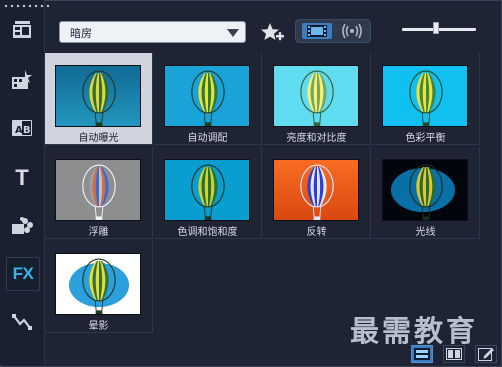 The width and height of the screenshot is (502, 367). I want to click on motion-path-icon, so click(22, 322).